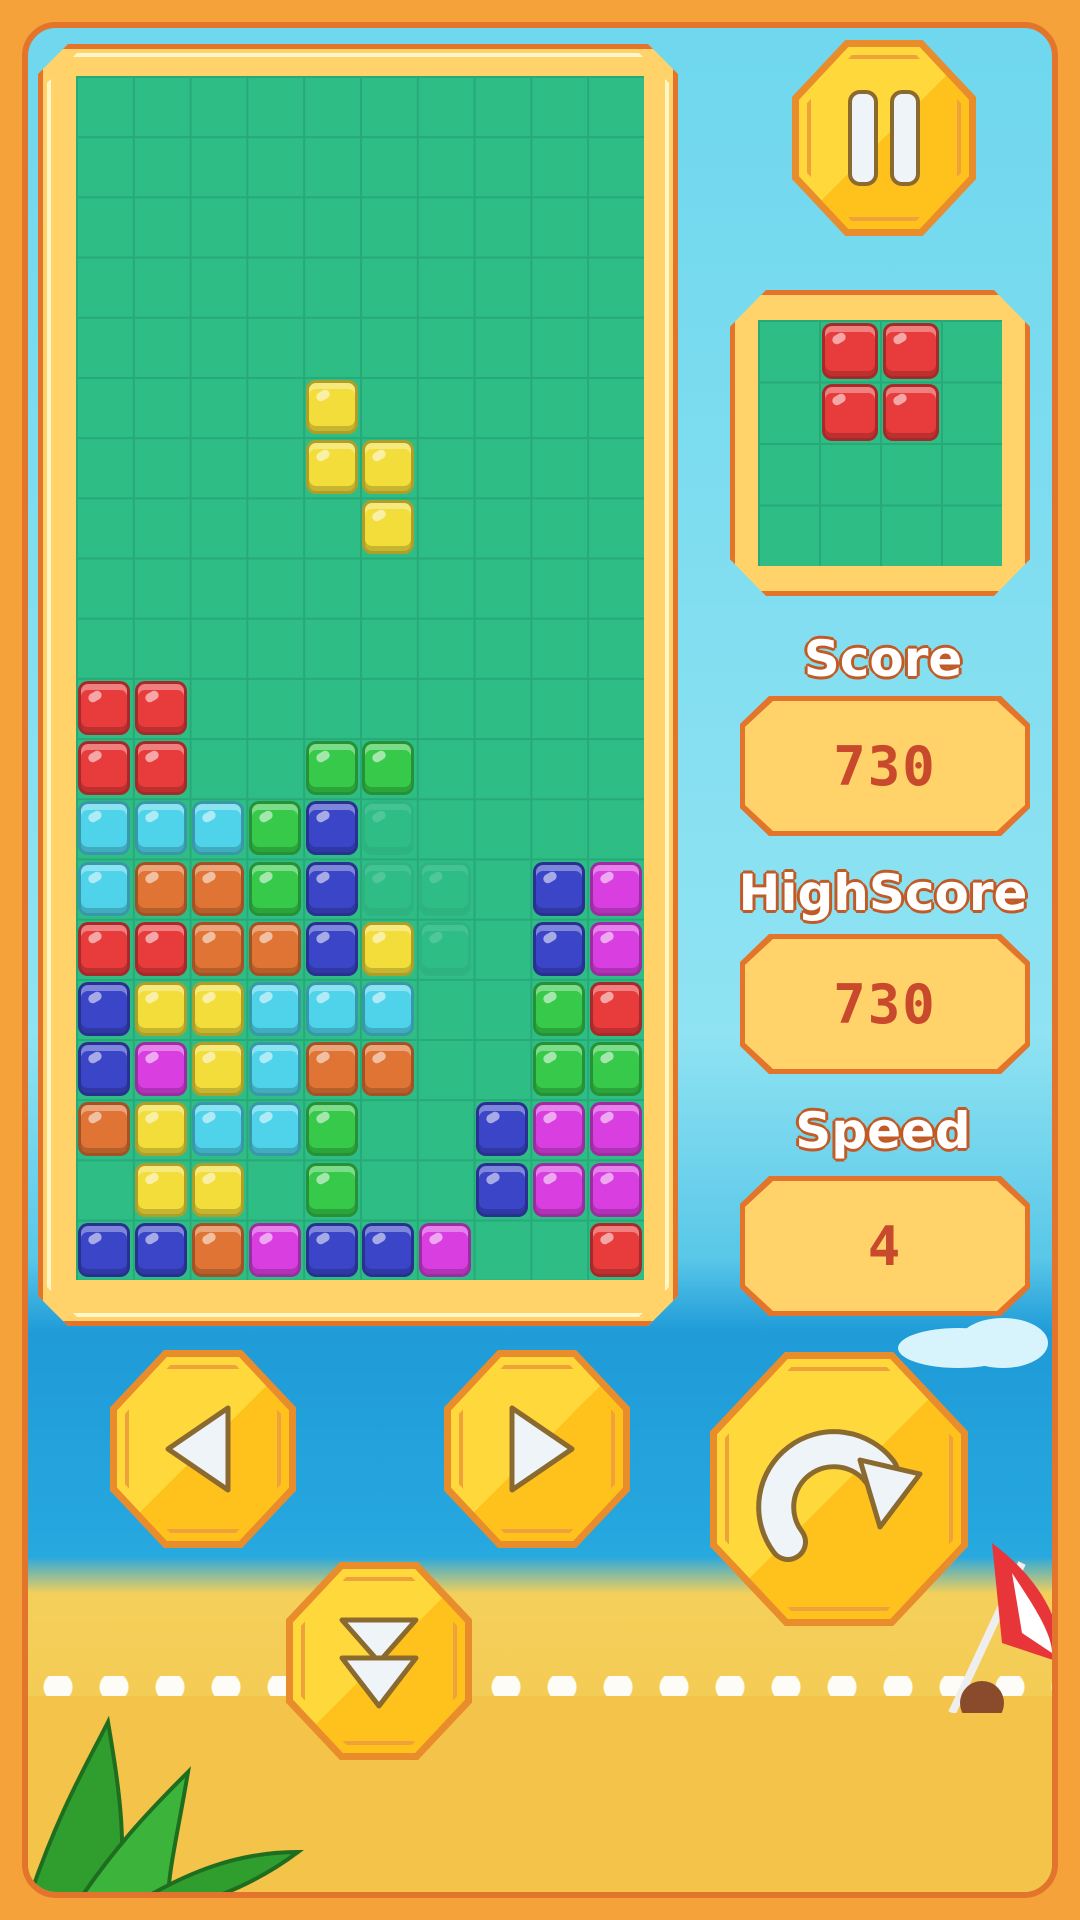  Describe the element at coordinates (167, 1803) in the screenshot. I see `palm-leaves-decoration` at that location.